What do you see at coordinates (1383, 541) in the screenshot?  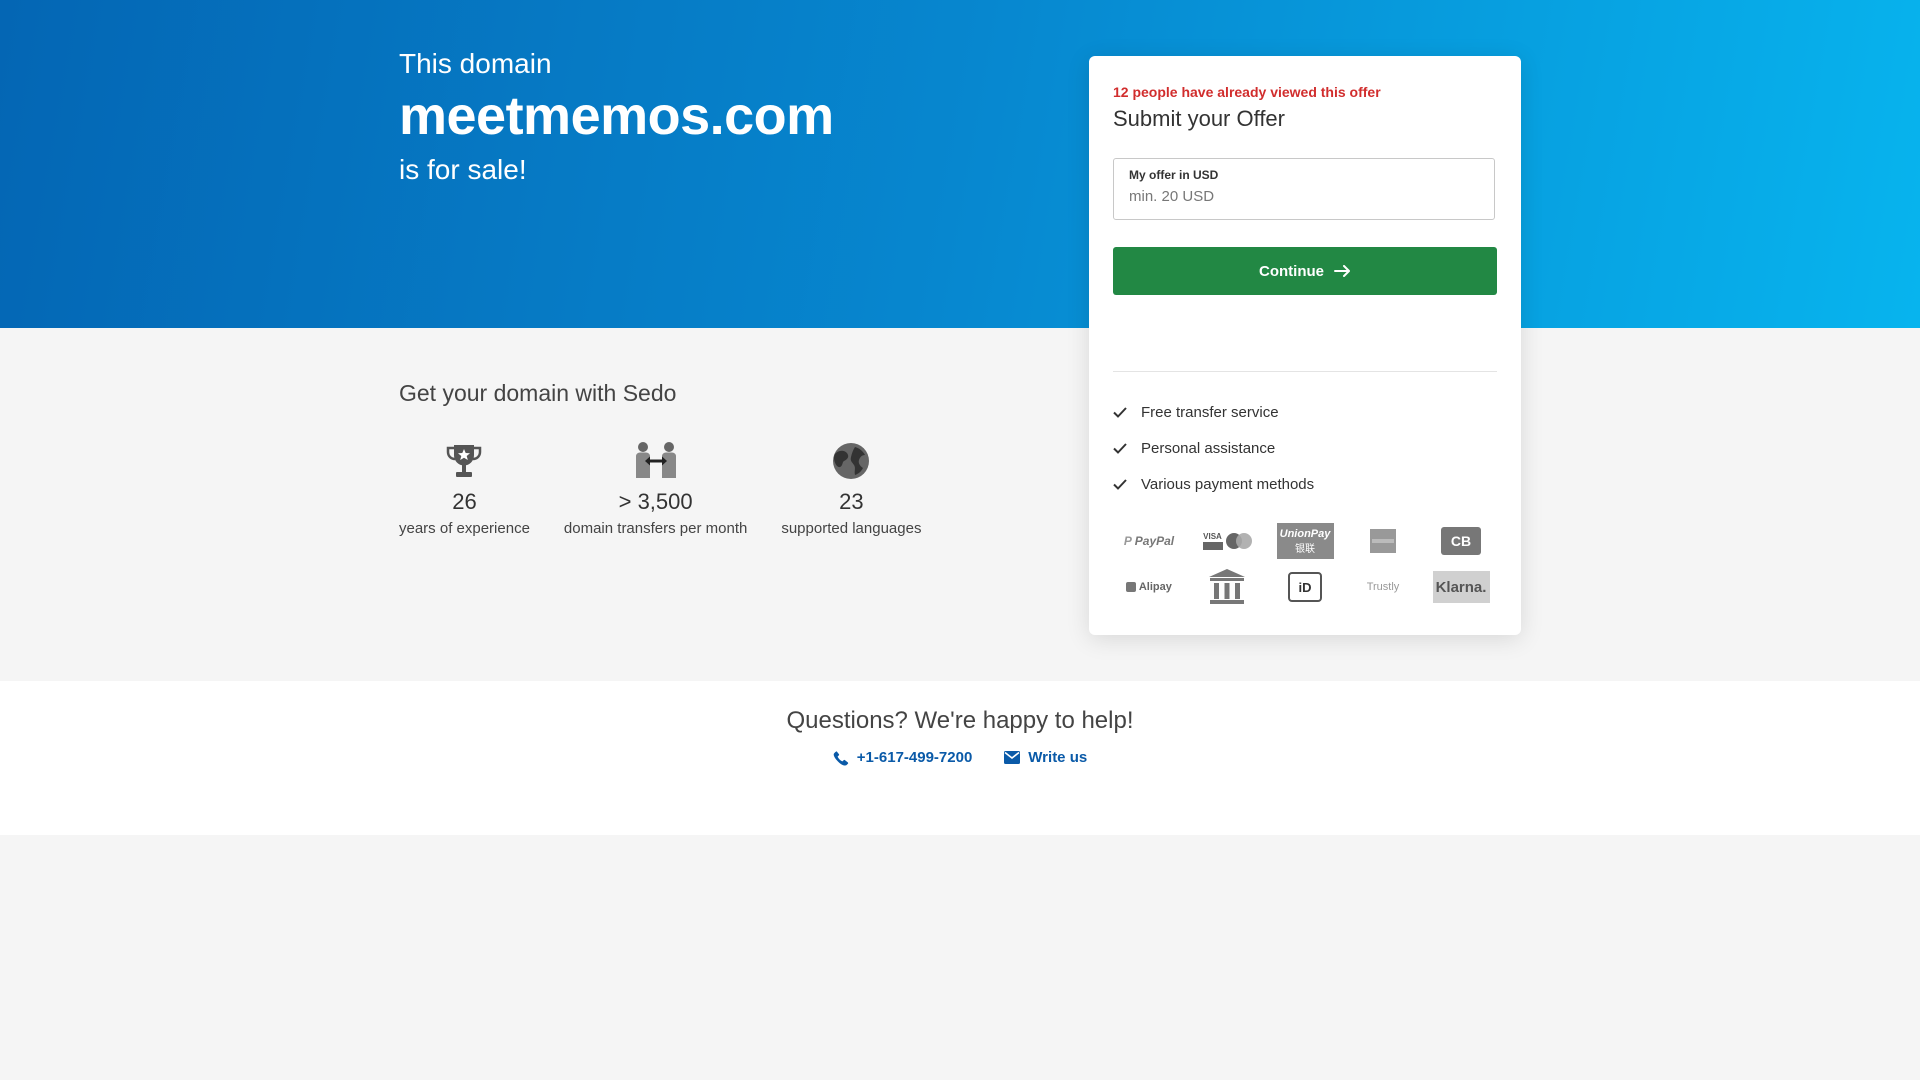 I see `amex-logo` at bounding box center [1383, 541].